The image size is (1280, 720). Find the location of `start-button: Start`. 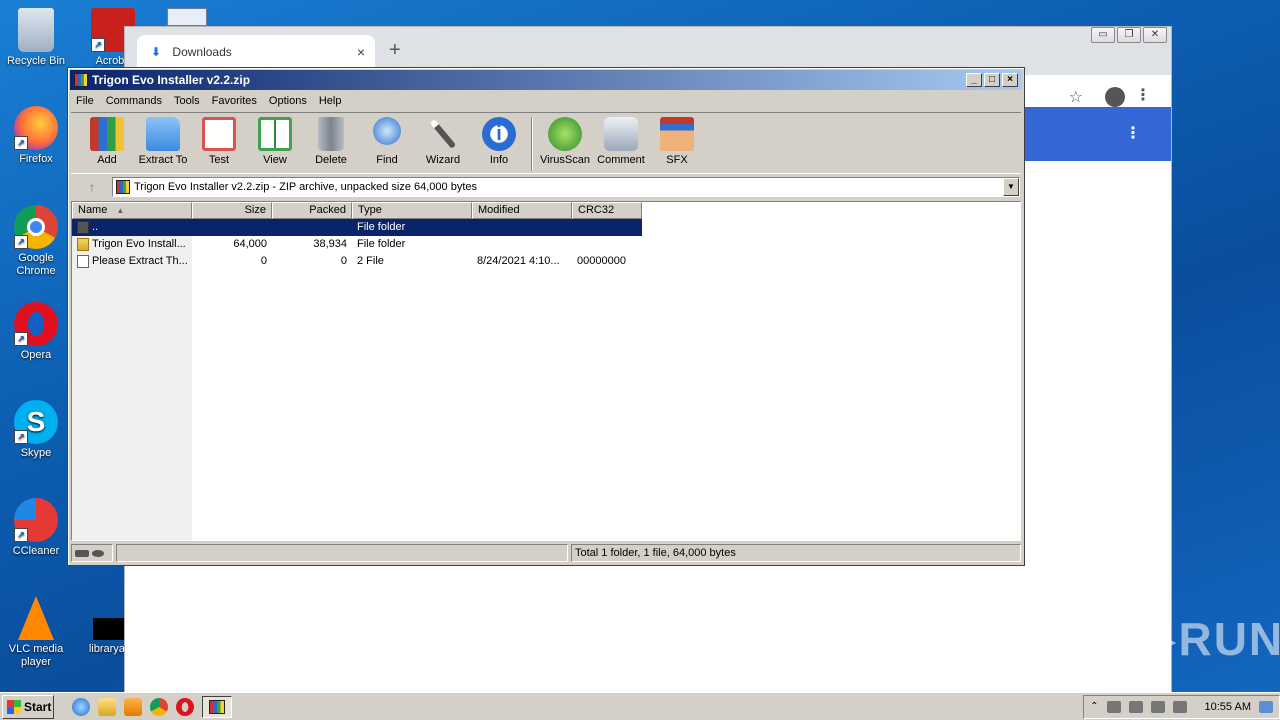

start-button: Start is located at coordinates (28, 706).